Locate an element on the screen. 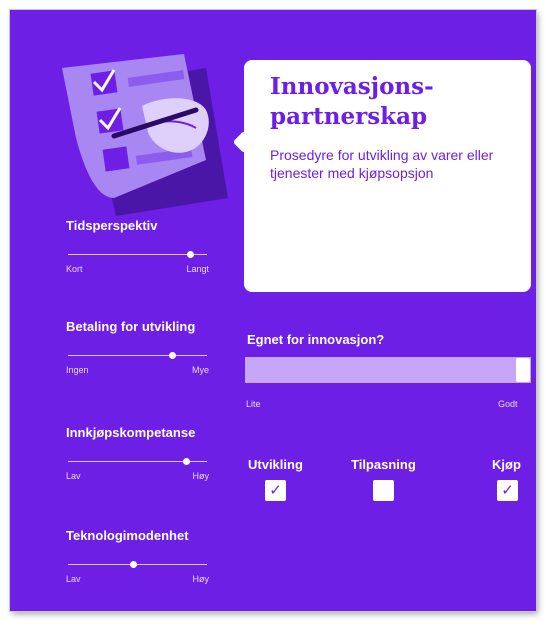 The width and height of the screenshot is (547, 621). innovation-gauge is located at coordinates (388, 370).